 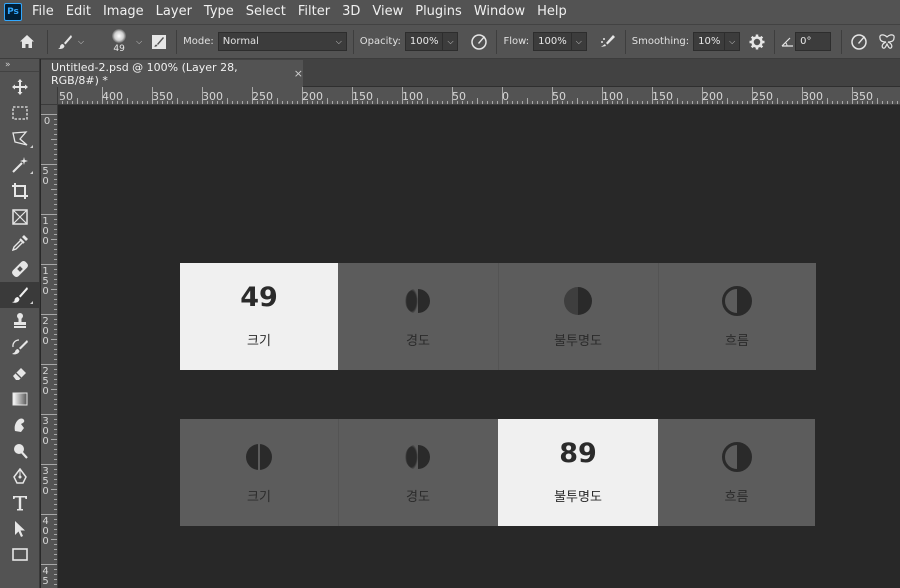 What do you see at coordinates (20, 529) in the screenshot?
I see `path-selection-tool` at bounding box center [20, 529].